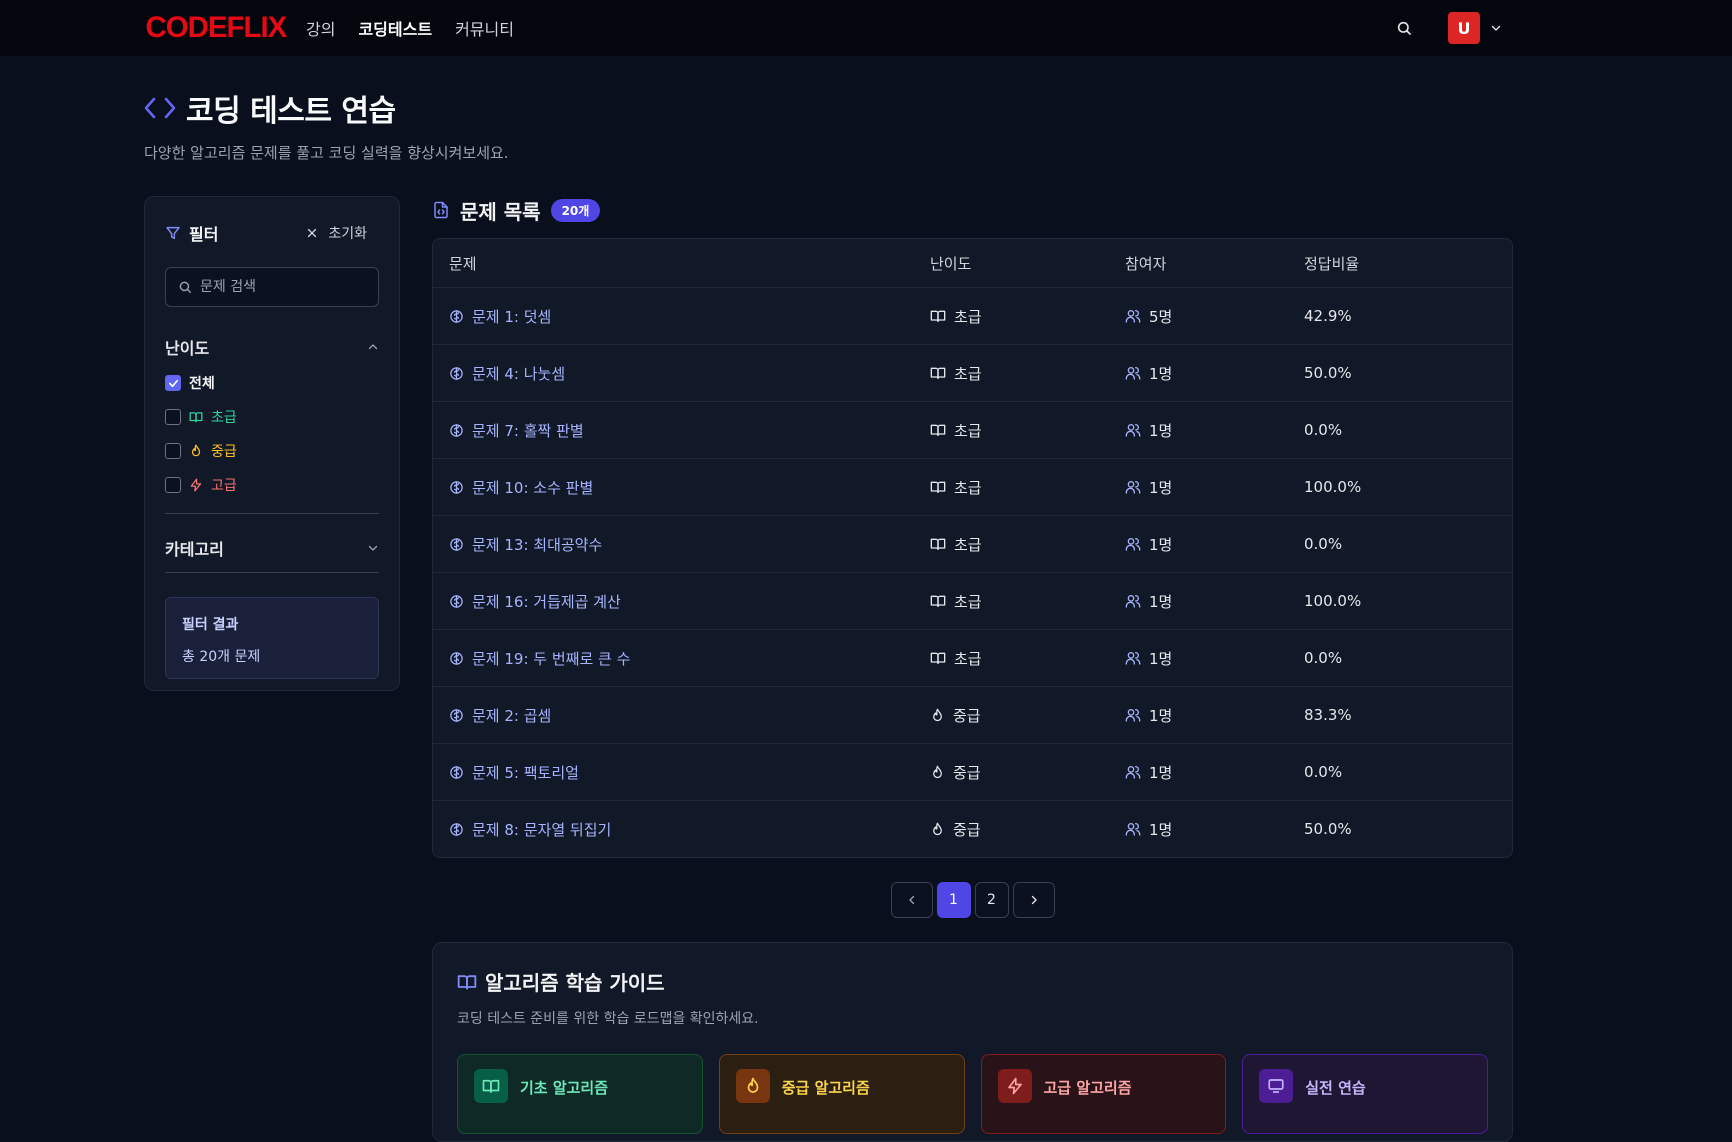 This screenshot has width=1732, height=1142. I want to click on file-code-icon, so click(441, 210).